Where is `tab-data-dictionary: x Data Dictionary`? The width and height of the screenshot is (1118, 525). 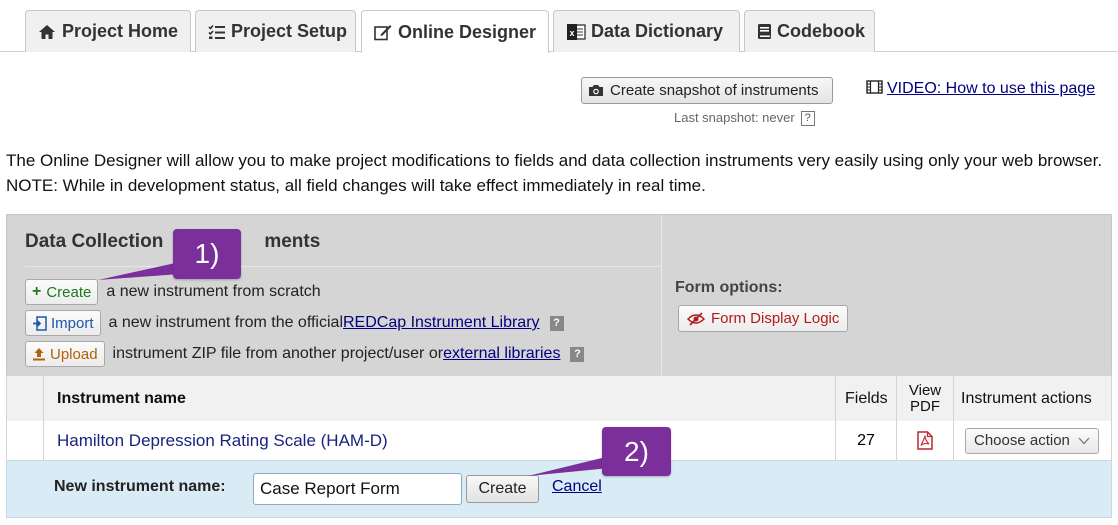 tab-data-dictionary: x Data Dictionary is located at coordinates (646, 31).